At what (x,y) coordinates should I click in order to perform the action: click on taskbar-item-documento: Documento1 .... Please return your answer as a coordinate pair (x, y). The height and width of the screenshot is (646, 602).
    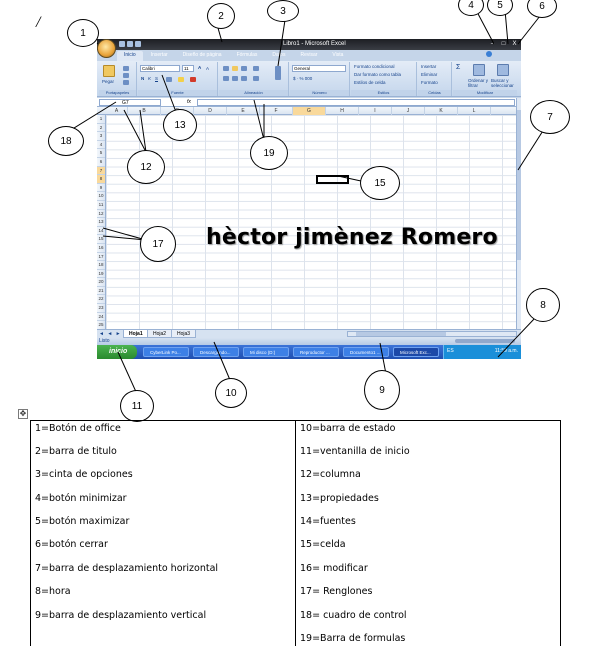
    Looking at the image, I should click on (366, 352).